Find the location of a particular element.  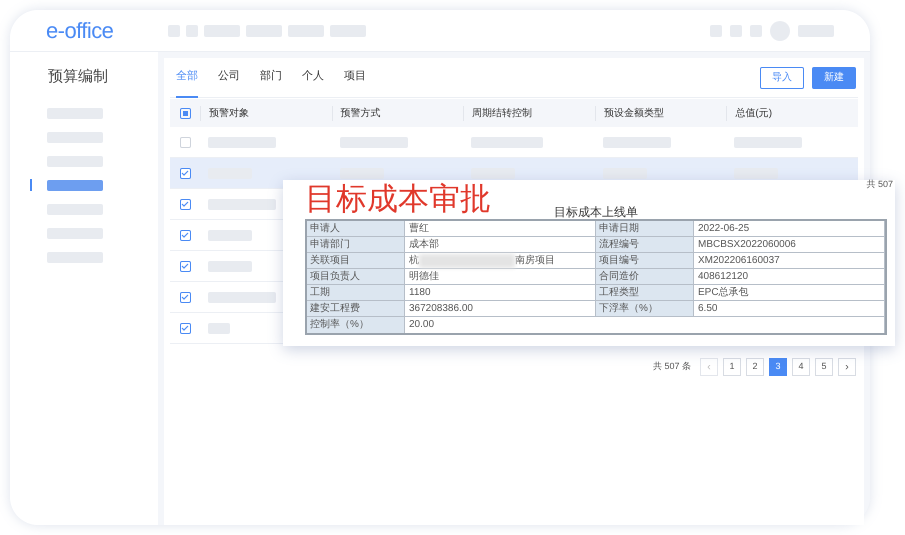

form-value: 1180 is located at coordinates (420, 293).